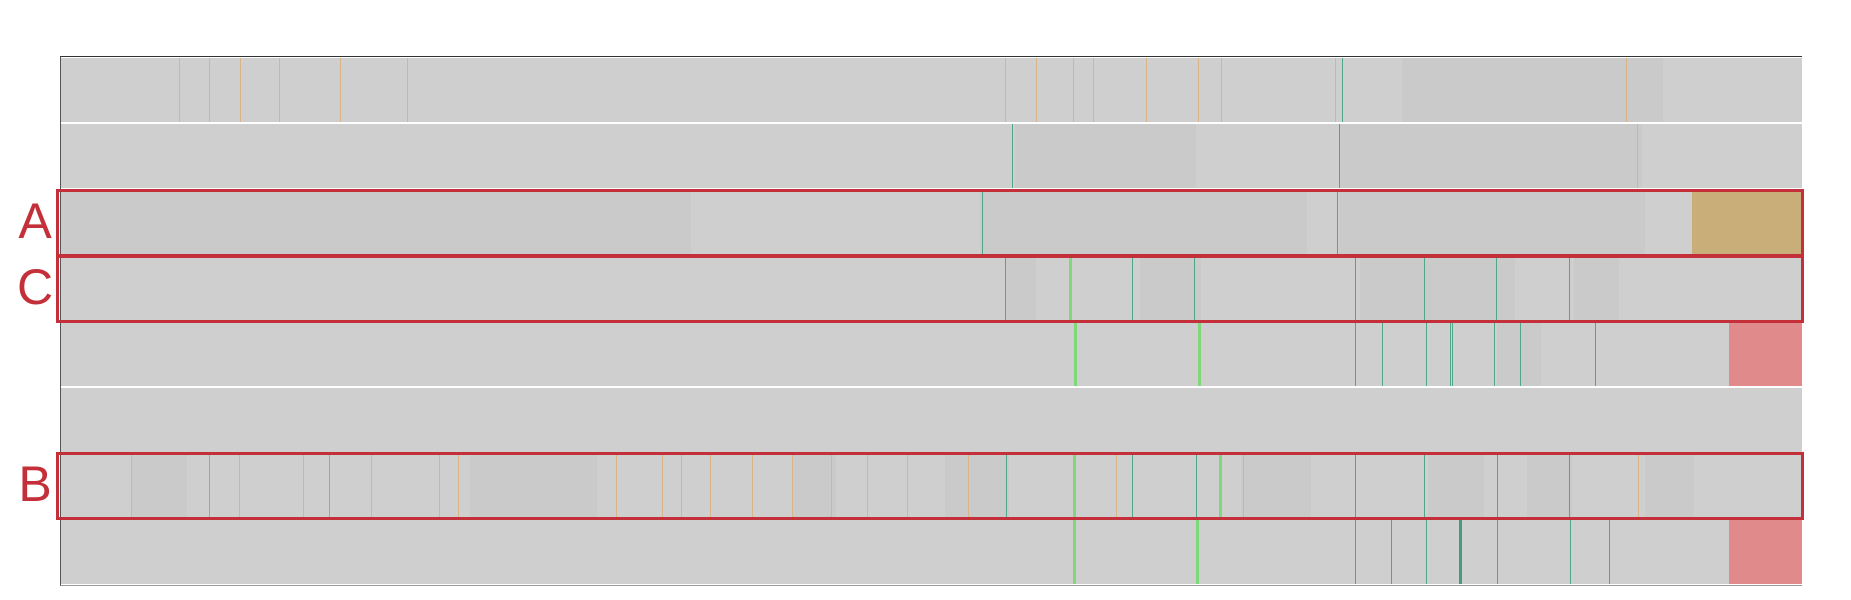  What do you see at coordinates (35, 287) in the screenshot?
I see `highlight-label-c: C` at bounding box center [35, 287].